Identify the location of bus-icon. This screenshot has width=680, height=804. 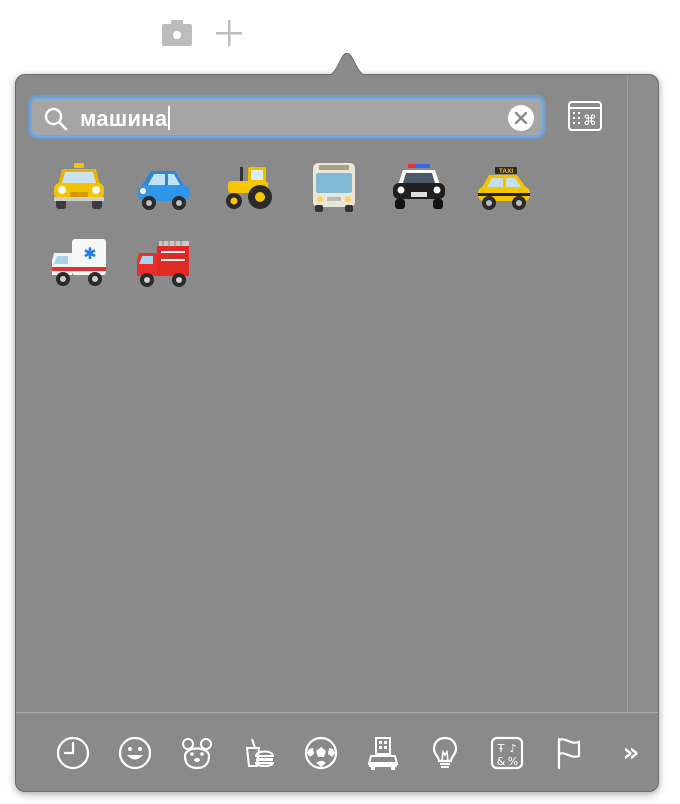
(333, 187).